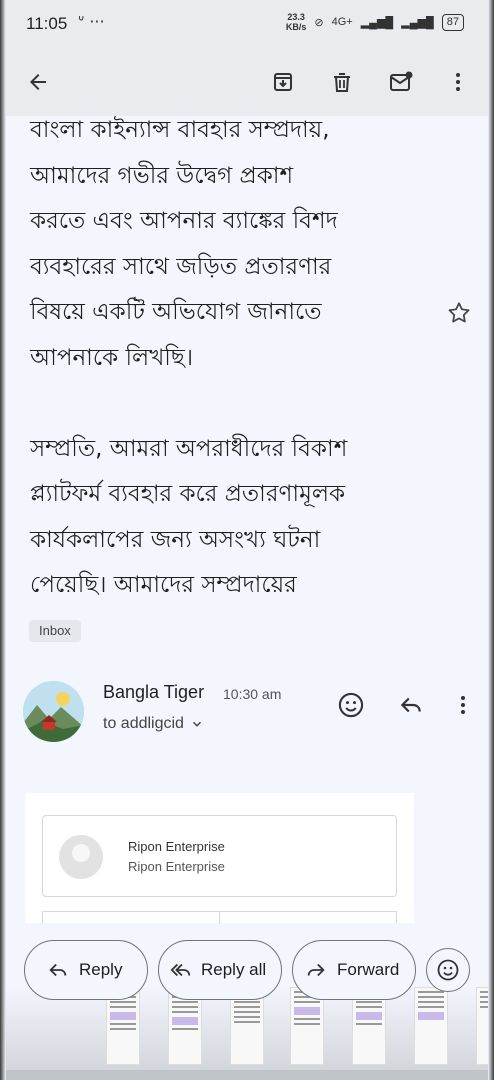 This screenshot has height=1080, width=494. I want to click on reply-icon-button, so click(411, 705).